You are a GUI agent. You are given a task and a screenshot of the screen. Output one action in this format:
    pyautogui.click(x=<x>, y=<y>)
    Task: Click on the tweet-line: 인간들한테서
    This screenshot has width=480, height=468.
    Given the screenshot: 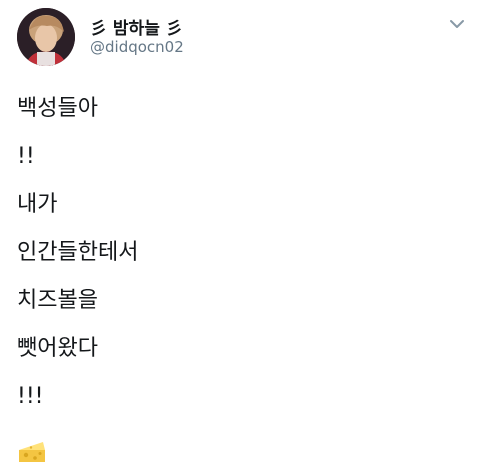 What is the action you would take?
    pyautogui.click(x=78, y=252)
    